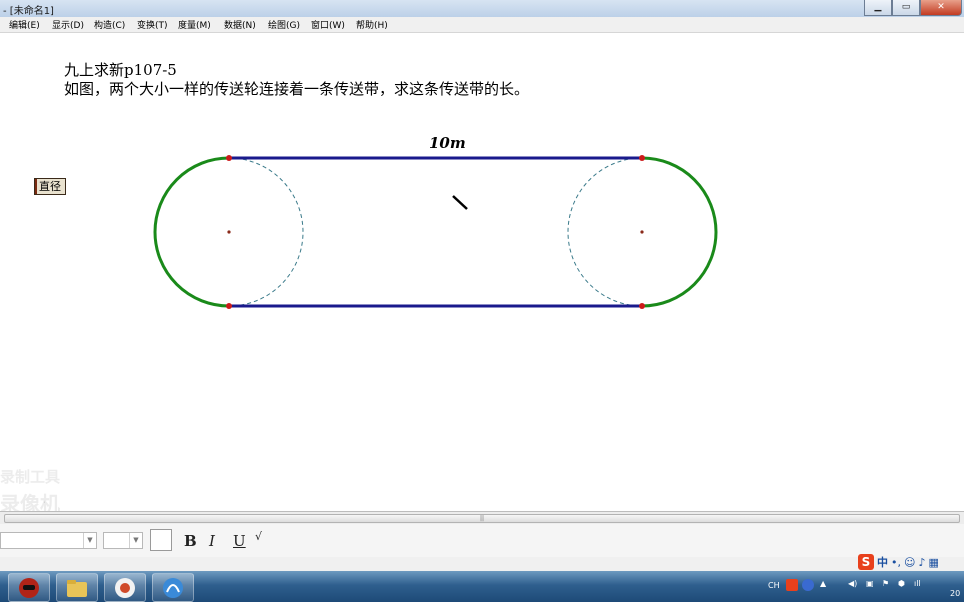 This screenshot has height=602, width=964. Describe the element at coordinates (190, 541) in the screenshot. I see `bold-button: B` at that location.